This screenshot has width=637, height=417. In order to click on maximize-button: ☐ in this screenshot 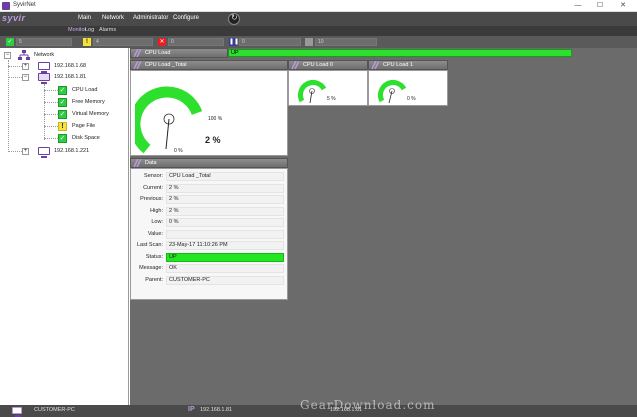, I will do `click(600, 6)`.